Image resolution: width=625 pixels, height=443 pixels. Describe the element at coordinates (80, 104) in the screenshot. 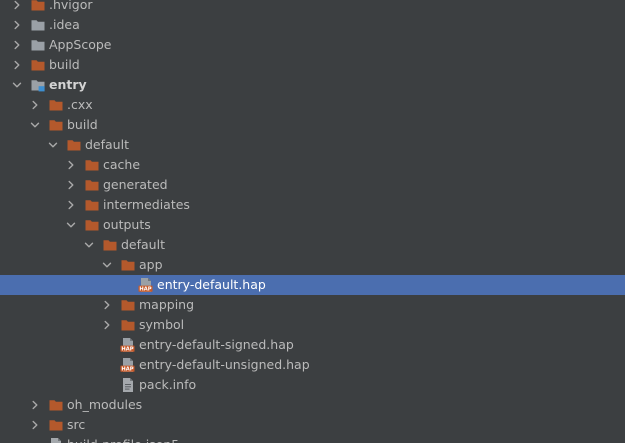

I see `tree-item-label: .cxx` at that location.